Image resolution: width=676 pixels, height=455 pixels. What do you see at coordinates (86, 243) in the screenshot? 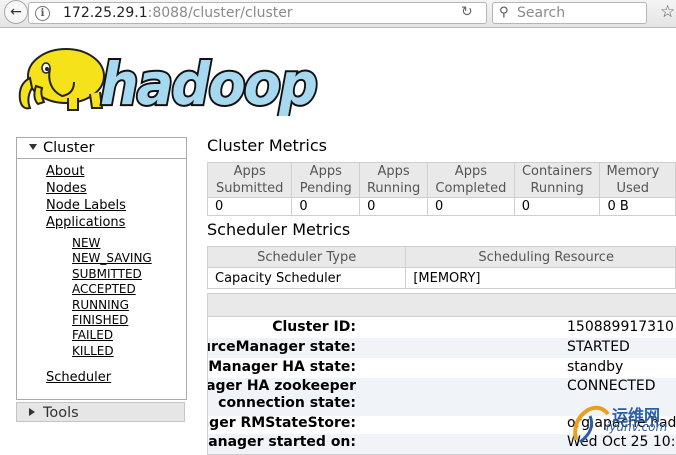
I see `nav-app-state-new: NEW` at bounding box center [86, 243].